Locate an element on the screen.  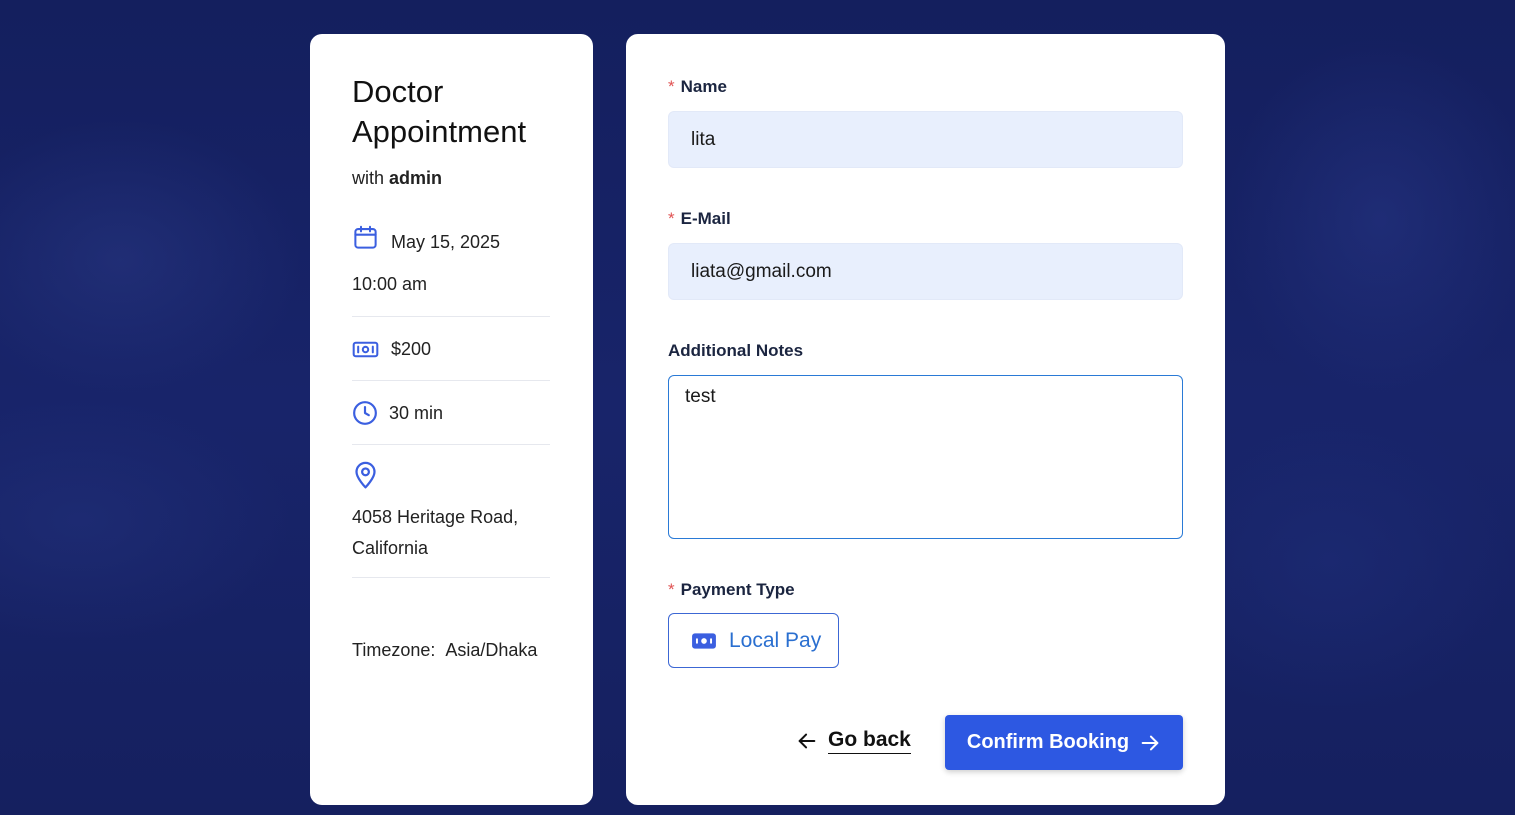
clock-icon is located at coordinates (365, 413).